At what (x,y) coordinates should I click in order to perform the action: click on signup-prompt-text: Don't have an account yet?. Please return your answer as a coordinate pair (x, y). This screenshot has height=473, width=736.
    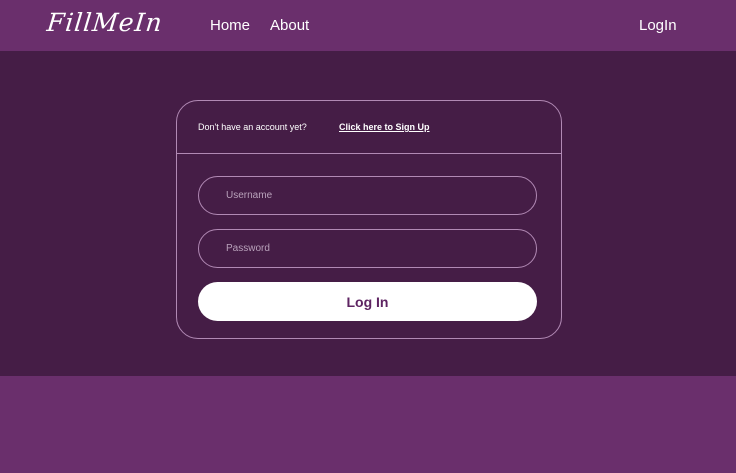
    Looking at the image, I should click on (252, 127).